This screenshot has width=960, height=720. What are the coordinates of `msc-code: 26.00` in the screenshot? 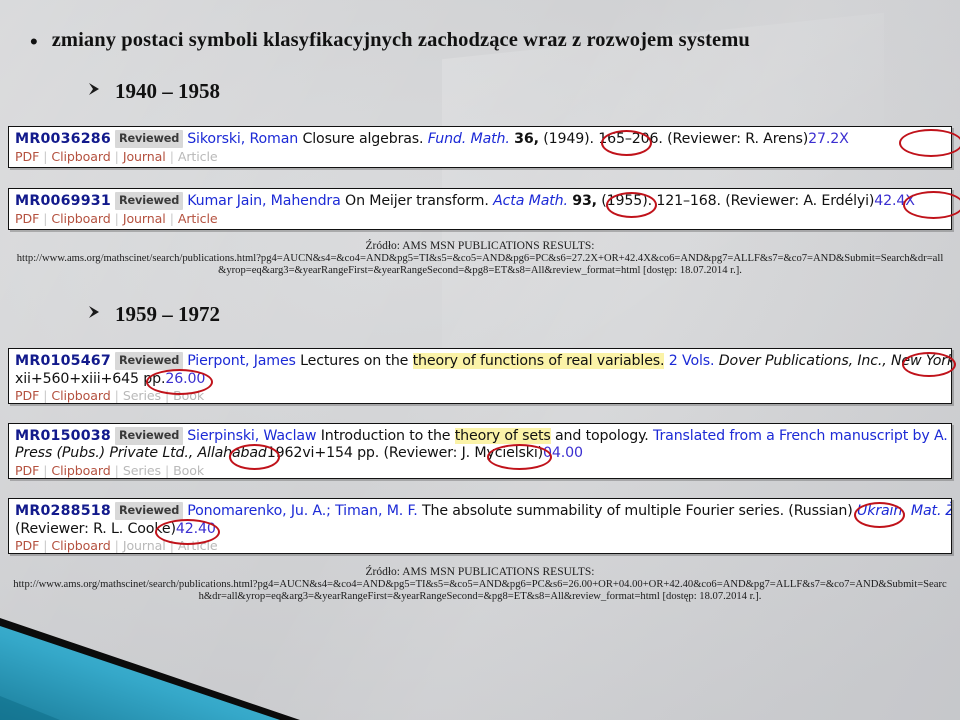 It's located at (185, 379).